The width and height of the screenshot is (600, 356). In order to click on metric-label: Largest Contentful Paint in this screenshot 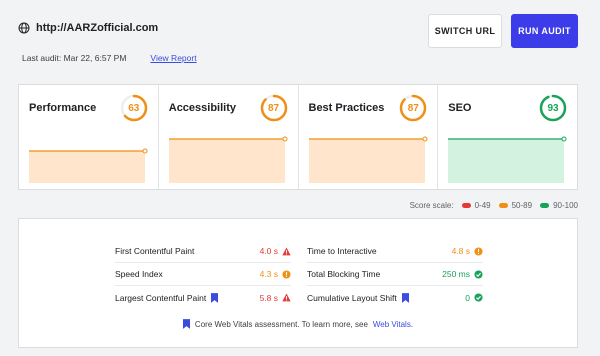, I will do `click(161, 297)`.